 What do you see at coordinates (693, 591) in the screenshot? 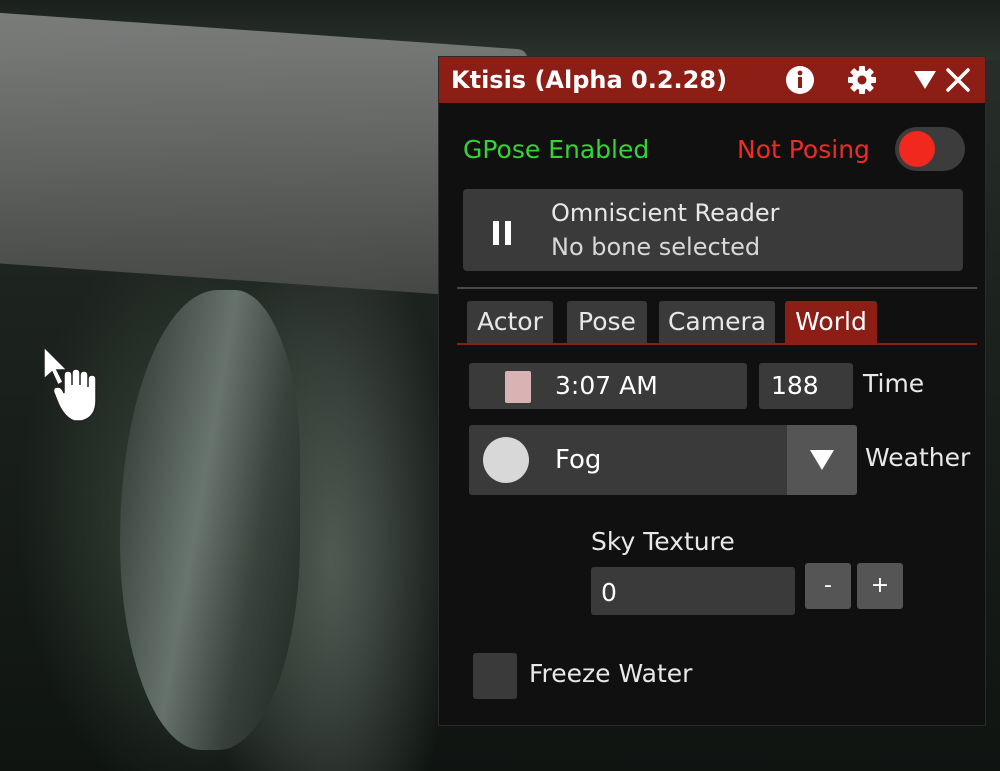
I see `sky-texture-input: 0` at bounding box center [693, 591].